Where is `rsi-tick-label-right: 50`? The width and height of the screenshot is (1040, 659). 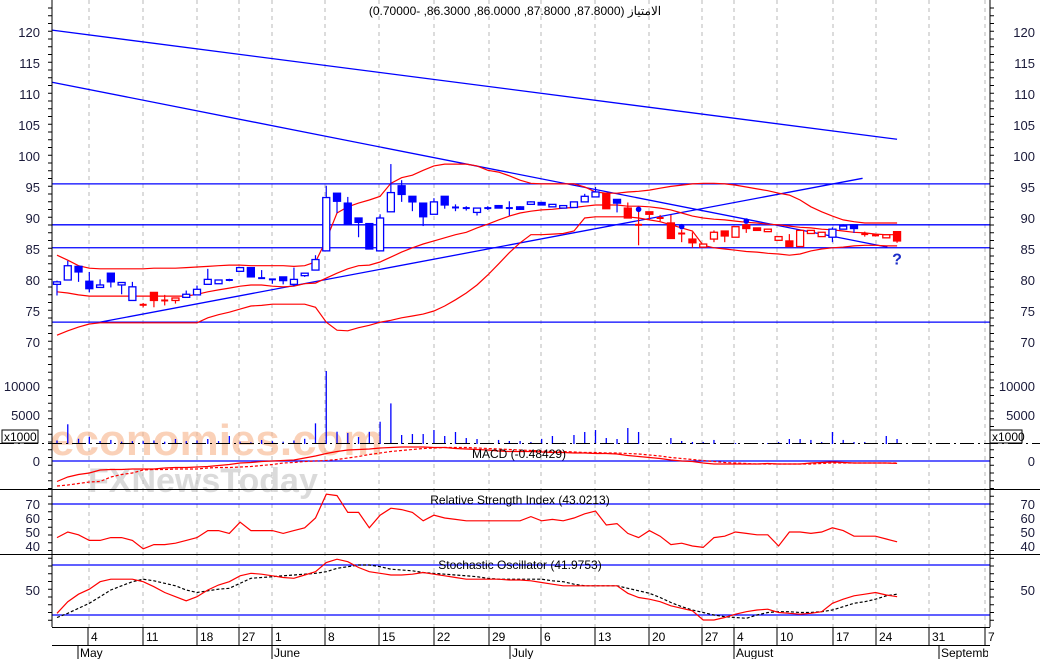
rsi-tick-label-right: 50 is located at coordinates (1028, 532).